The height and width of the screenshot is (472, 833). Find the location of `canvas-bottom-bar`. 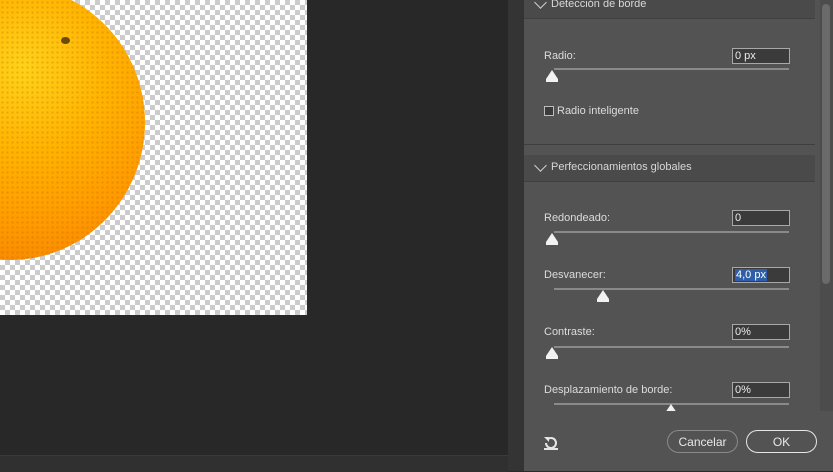

canvas-bottom-bar is located at coordinates (254, 463).